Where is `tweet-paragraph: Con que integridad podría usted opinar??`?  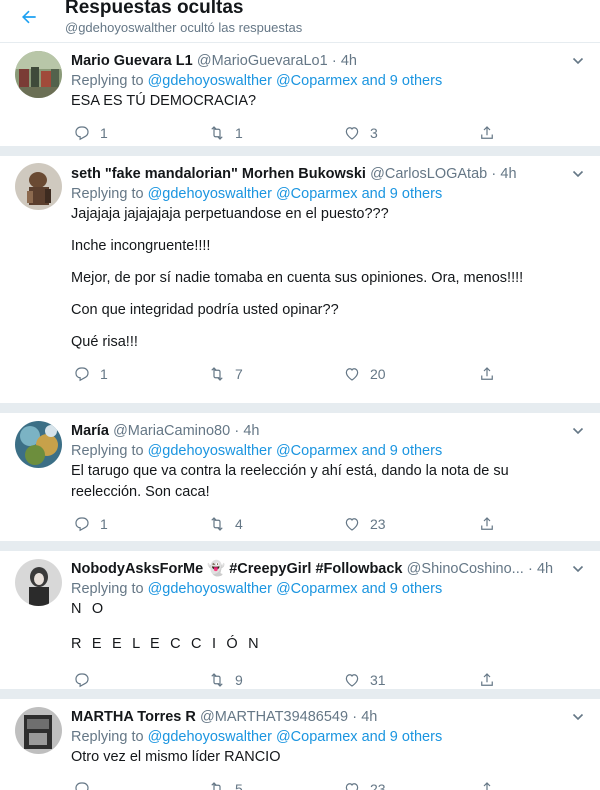 tweet-paragraph: Con que integridad podría usted opinar?? is located at coordinates (205, 310).